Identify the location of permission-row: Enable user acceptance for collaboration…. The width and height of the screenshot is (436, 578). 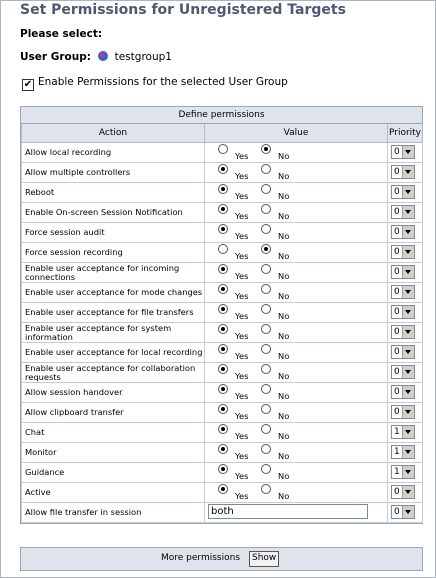
(222, 372).